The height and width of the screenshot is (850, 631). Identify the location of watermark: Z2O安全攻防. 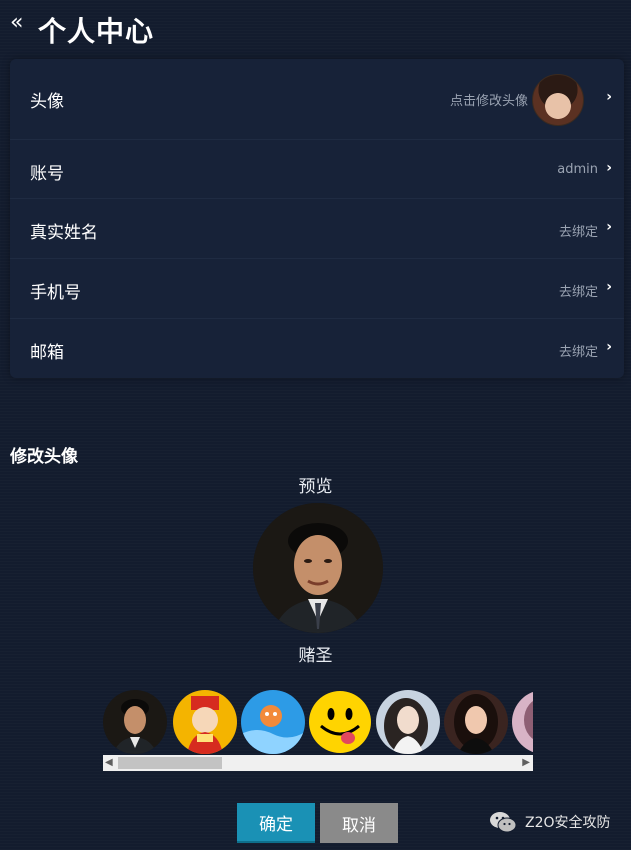
(550, 822).